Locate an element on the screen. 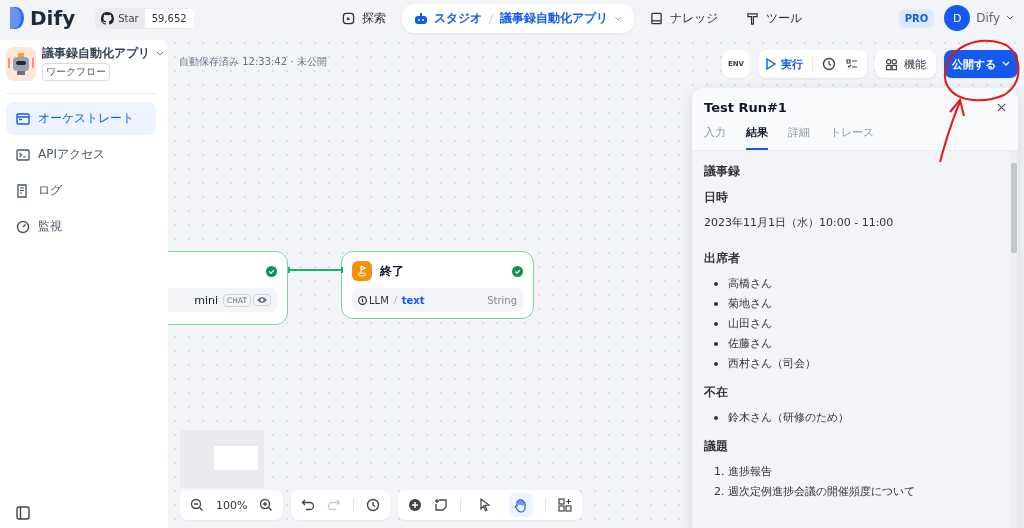 Image resolution: width=1024 pixels, height=528 pixels. book-icon is located at coordinates (656, 18).